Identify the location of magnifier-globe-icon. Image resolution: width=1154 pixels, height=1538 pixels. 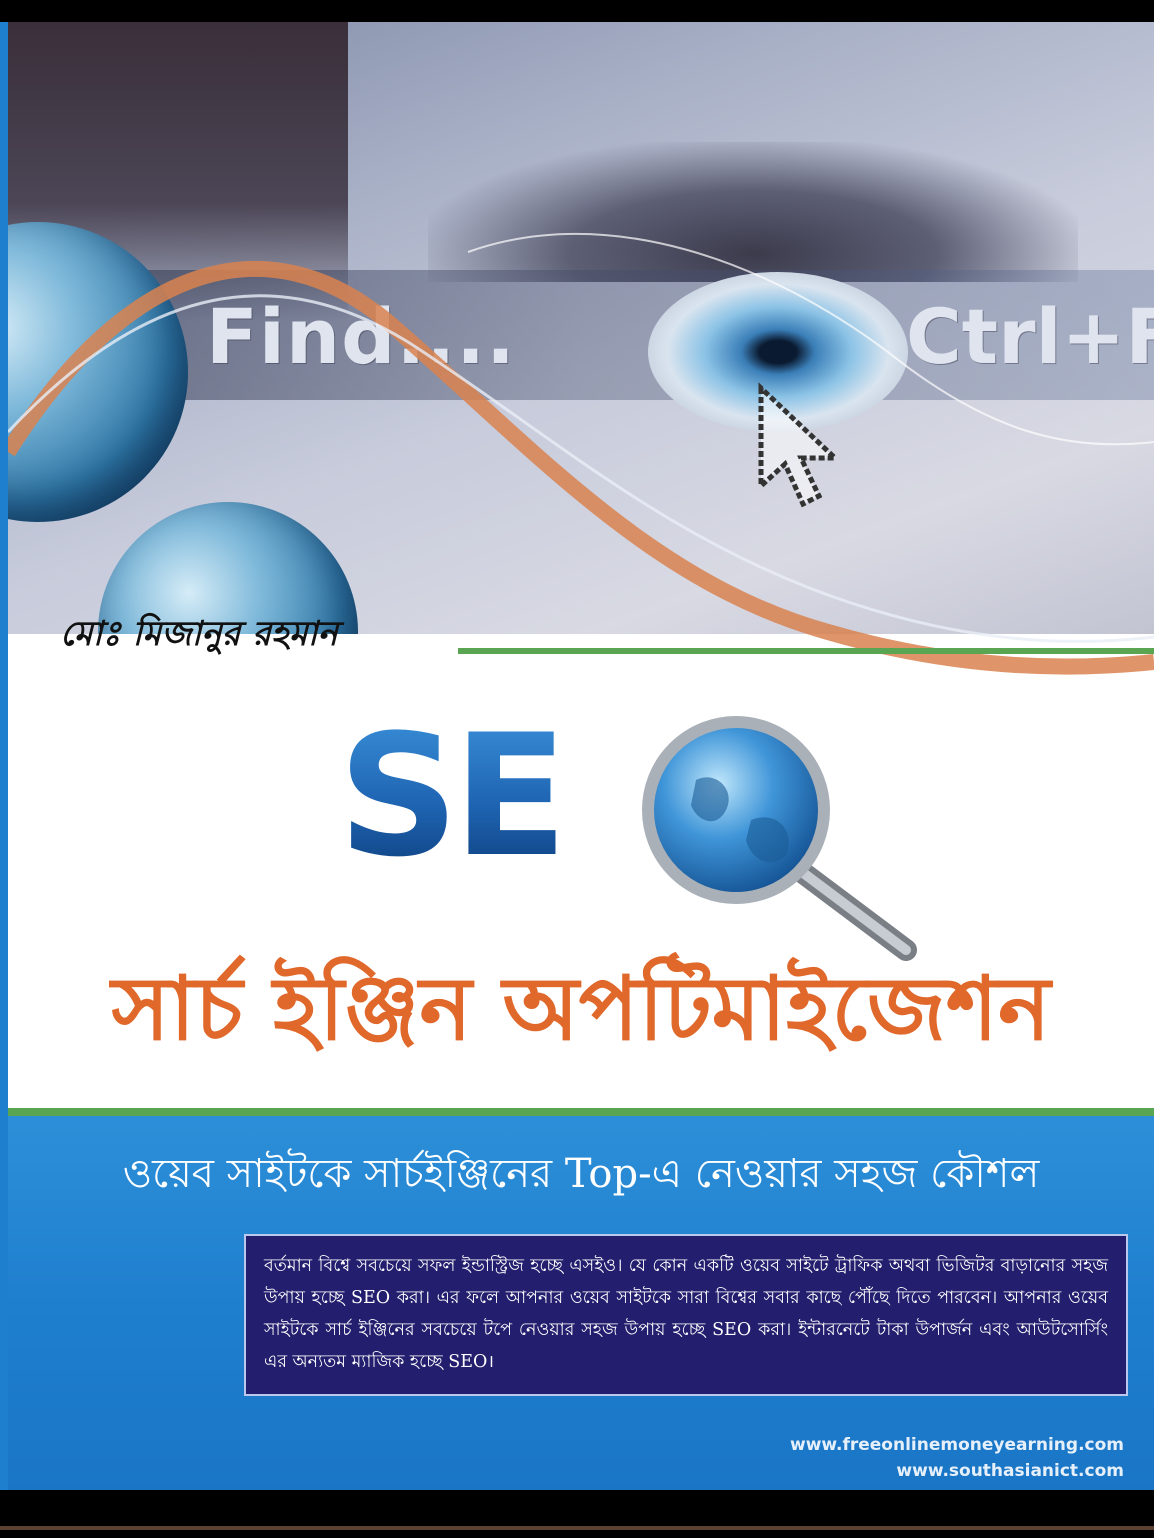
(779, 838).